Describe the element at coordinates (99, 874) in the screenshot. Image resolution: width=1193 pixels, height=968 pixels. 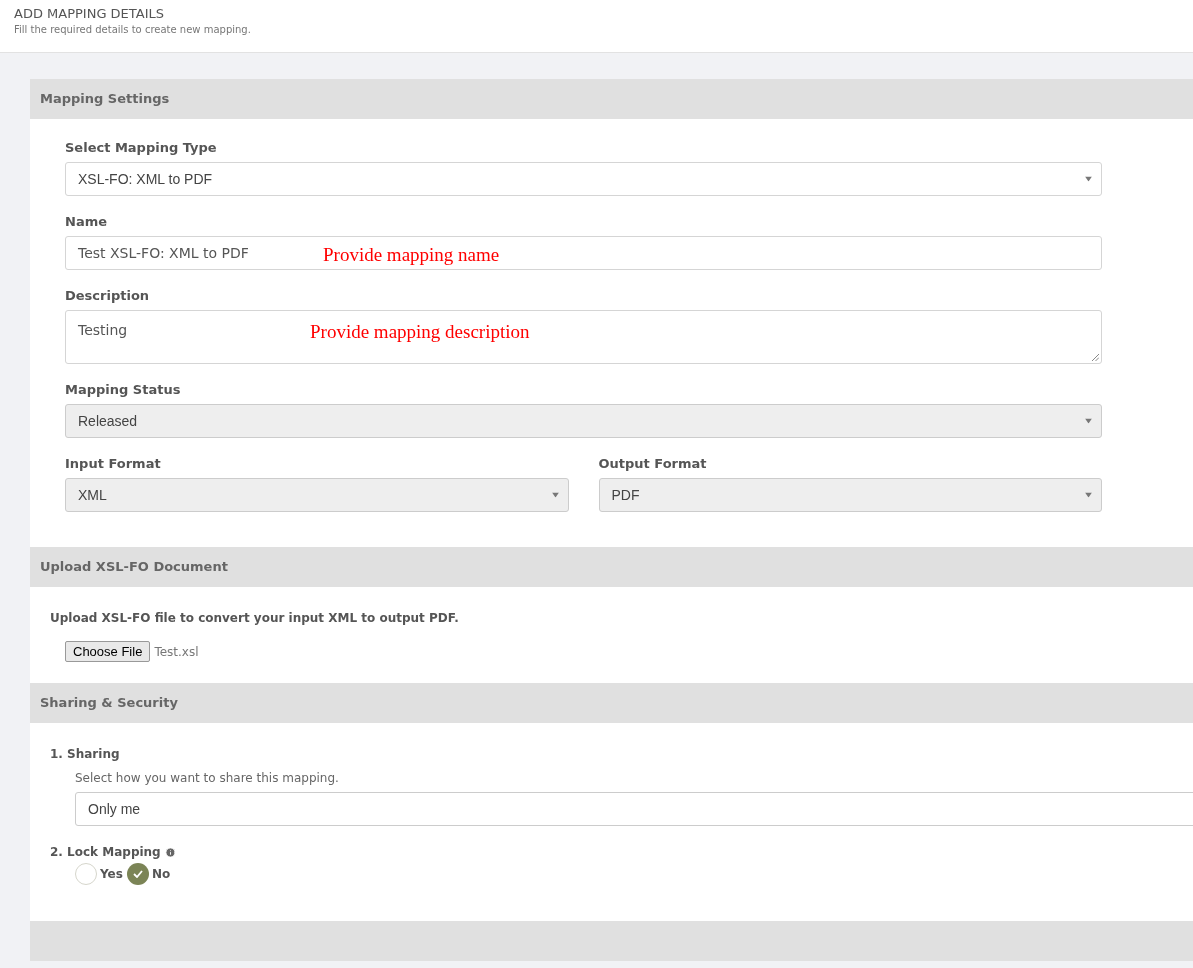
I see `radio-option: Yes` at that location.